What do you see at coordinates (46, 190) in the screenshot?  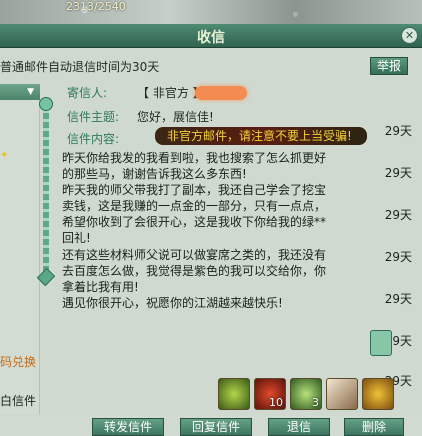 I see `jade-chain-ornament` at bounding box center [46, 190].